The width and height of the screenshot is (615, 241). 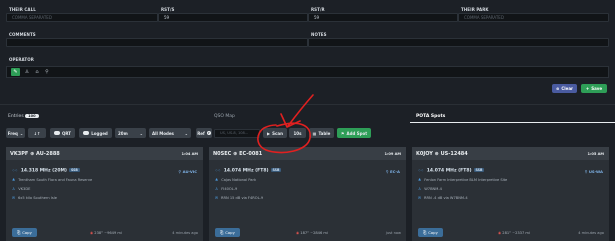 I want to click on home-icon: ⌂, so click(x=37, y=72).